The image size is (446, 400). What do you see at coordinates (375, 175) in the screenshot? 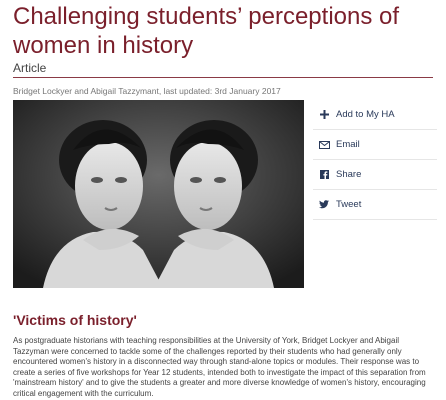
I see `facebook-share-button: Share` at bounding box center [375, 175].